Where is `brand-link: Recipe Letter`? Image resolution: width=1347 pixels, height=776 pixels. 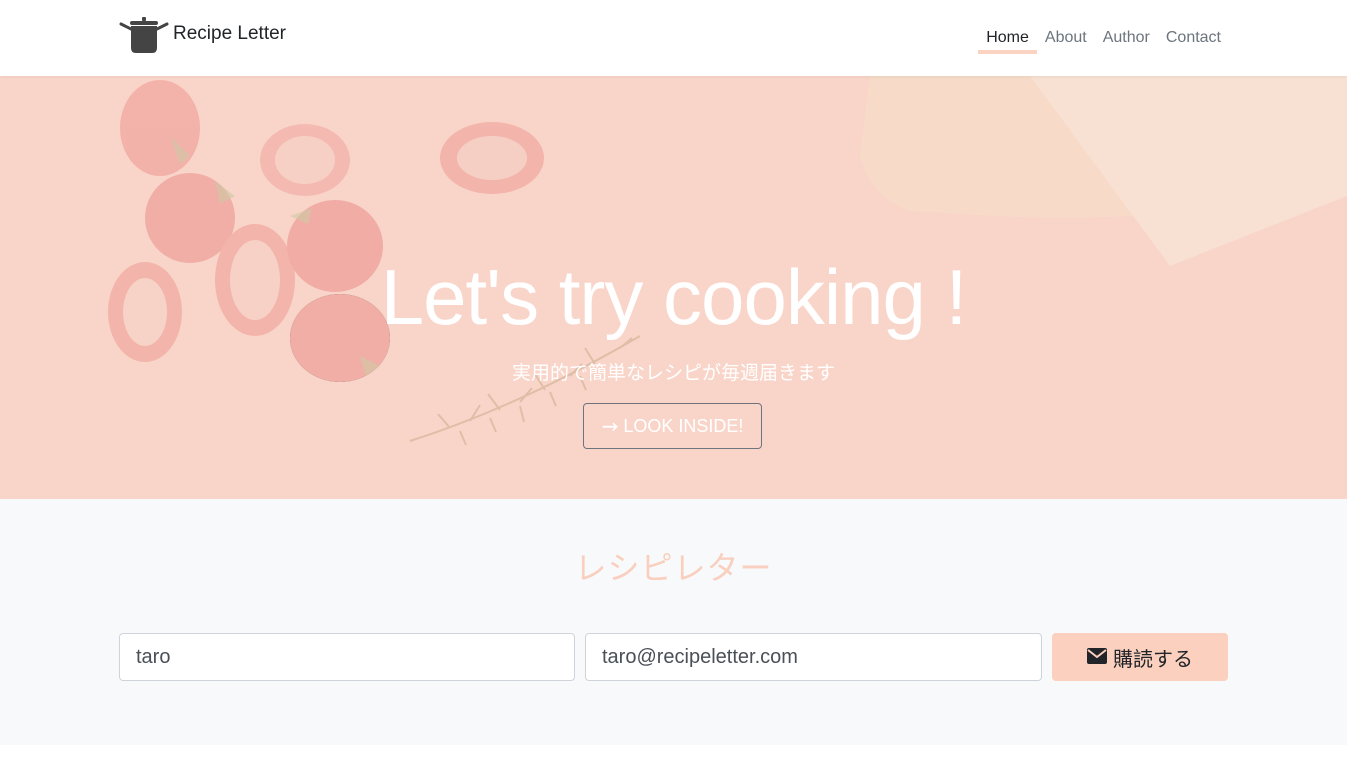 brand-link: Recipe Letter is located at coordinates (202, 36).